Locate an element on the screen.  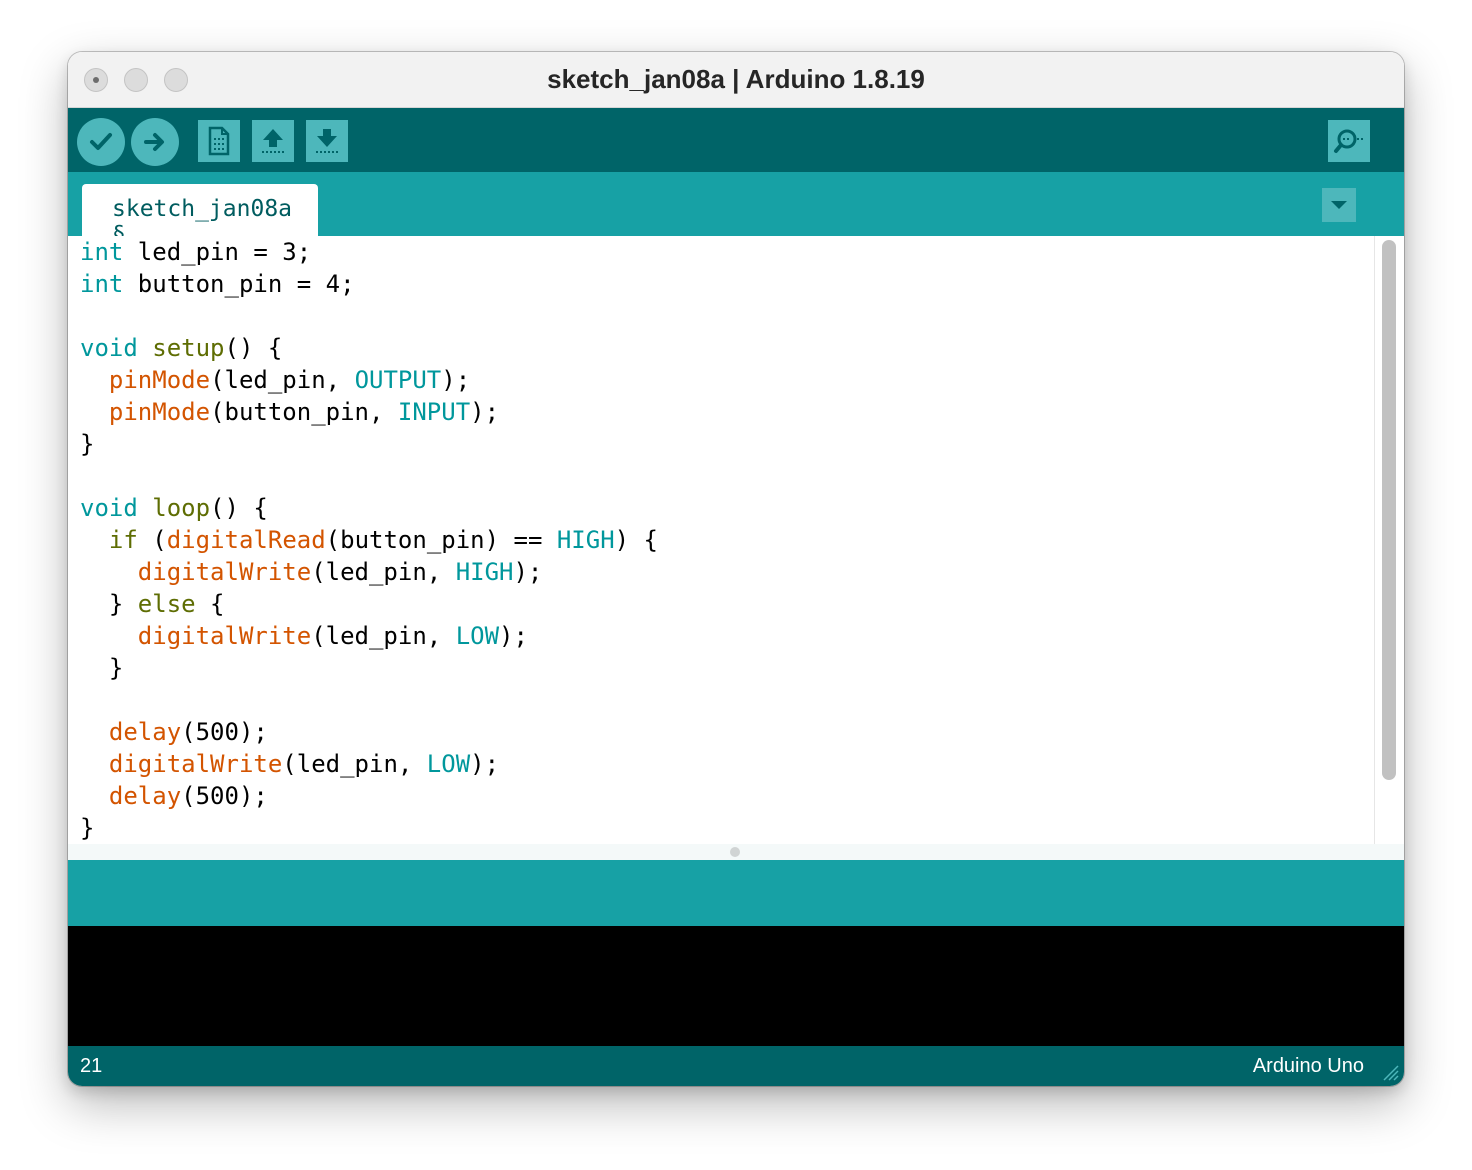
title-bar: sketch_jan08a | Arduino 1.8.19 is located at coordinates (736, 80).